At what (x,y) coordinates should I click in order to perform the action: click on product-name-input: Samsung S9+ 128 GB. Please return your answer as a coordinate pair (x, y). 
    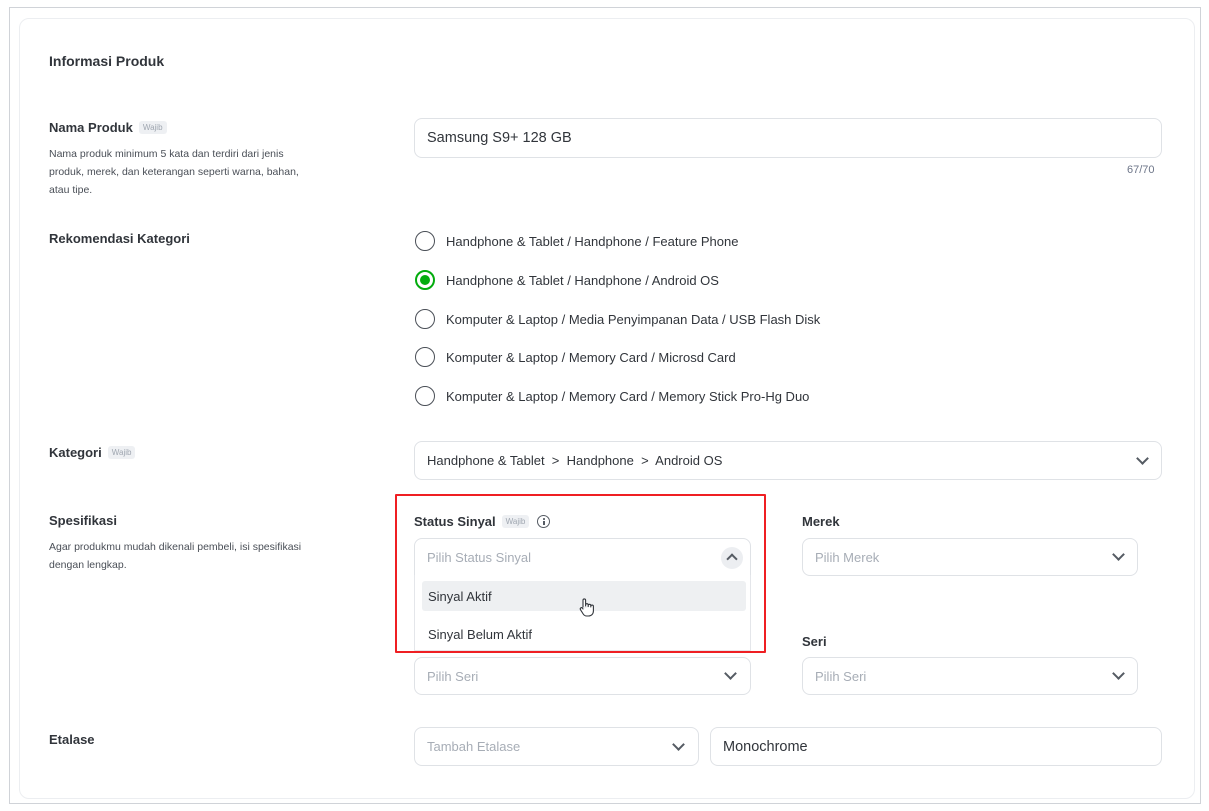
    Looking at the image, I should click on (788, 138).